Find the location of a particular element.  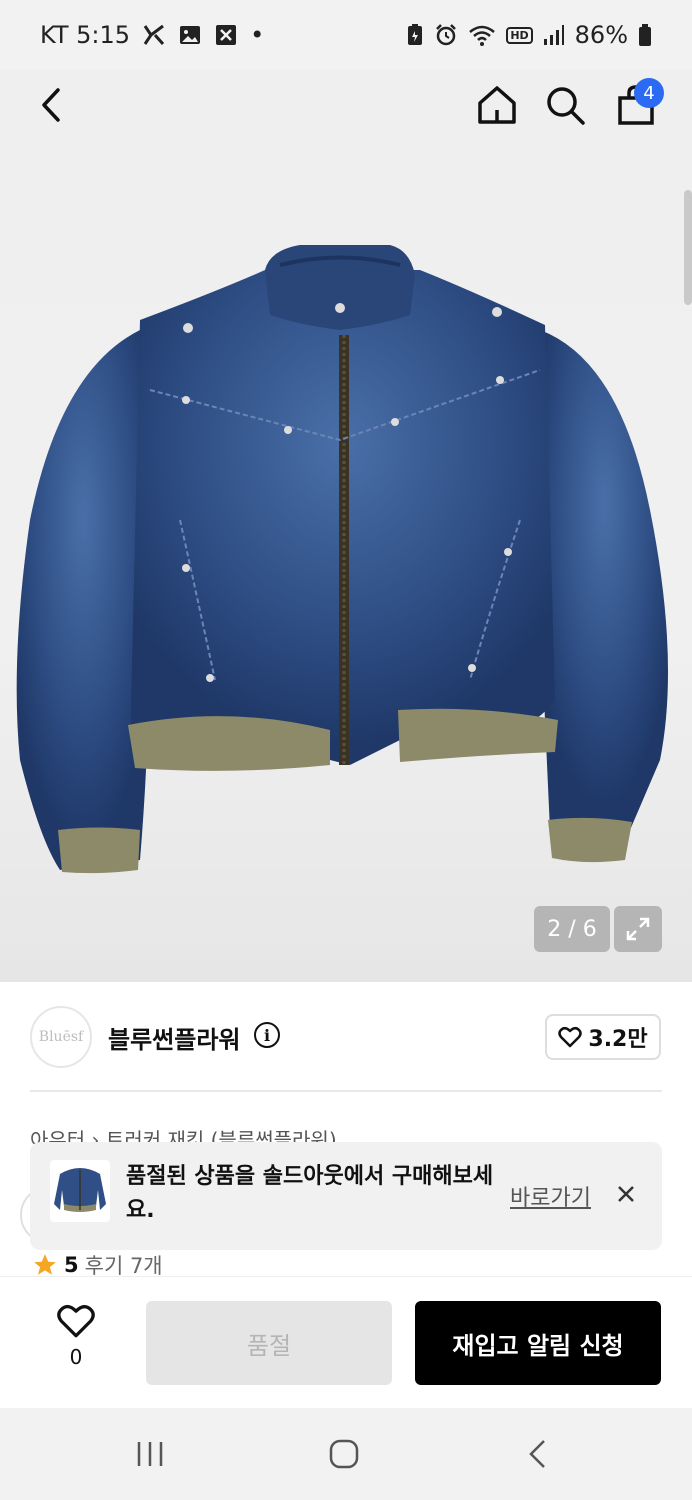

brand-like-count: 3.2만 is located at coordinates (618, 1039).